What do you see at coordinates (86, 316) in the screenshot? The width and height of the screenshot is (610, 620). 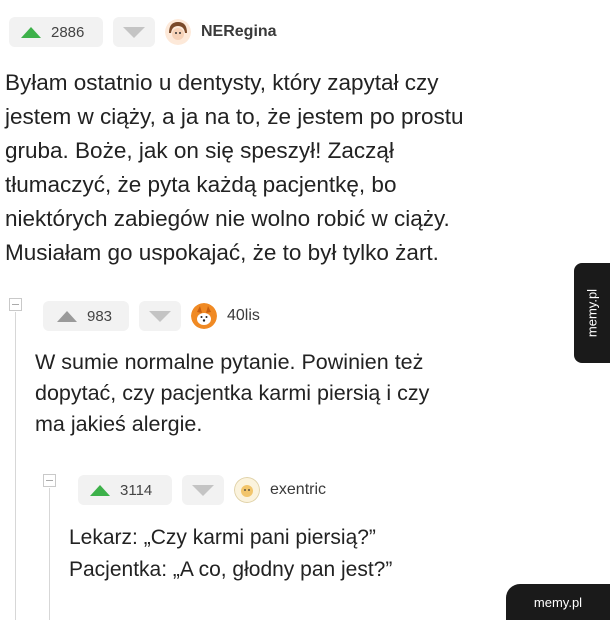 I see `upvote-button: 983` at bounding box center [86, 316].